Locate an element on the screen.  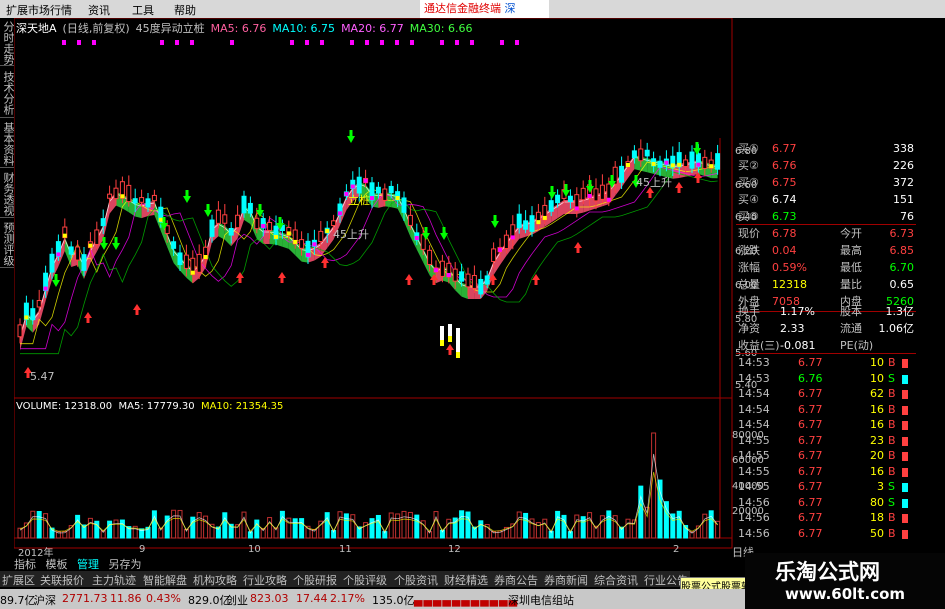
quote-row: 总量 12318 量比 0.65 is located at coordinates (826, 285).